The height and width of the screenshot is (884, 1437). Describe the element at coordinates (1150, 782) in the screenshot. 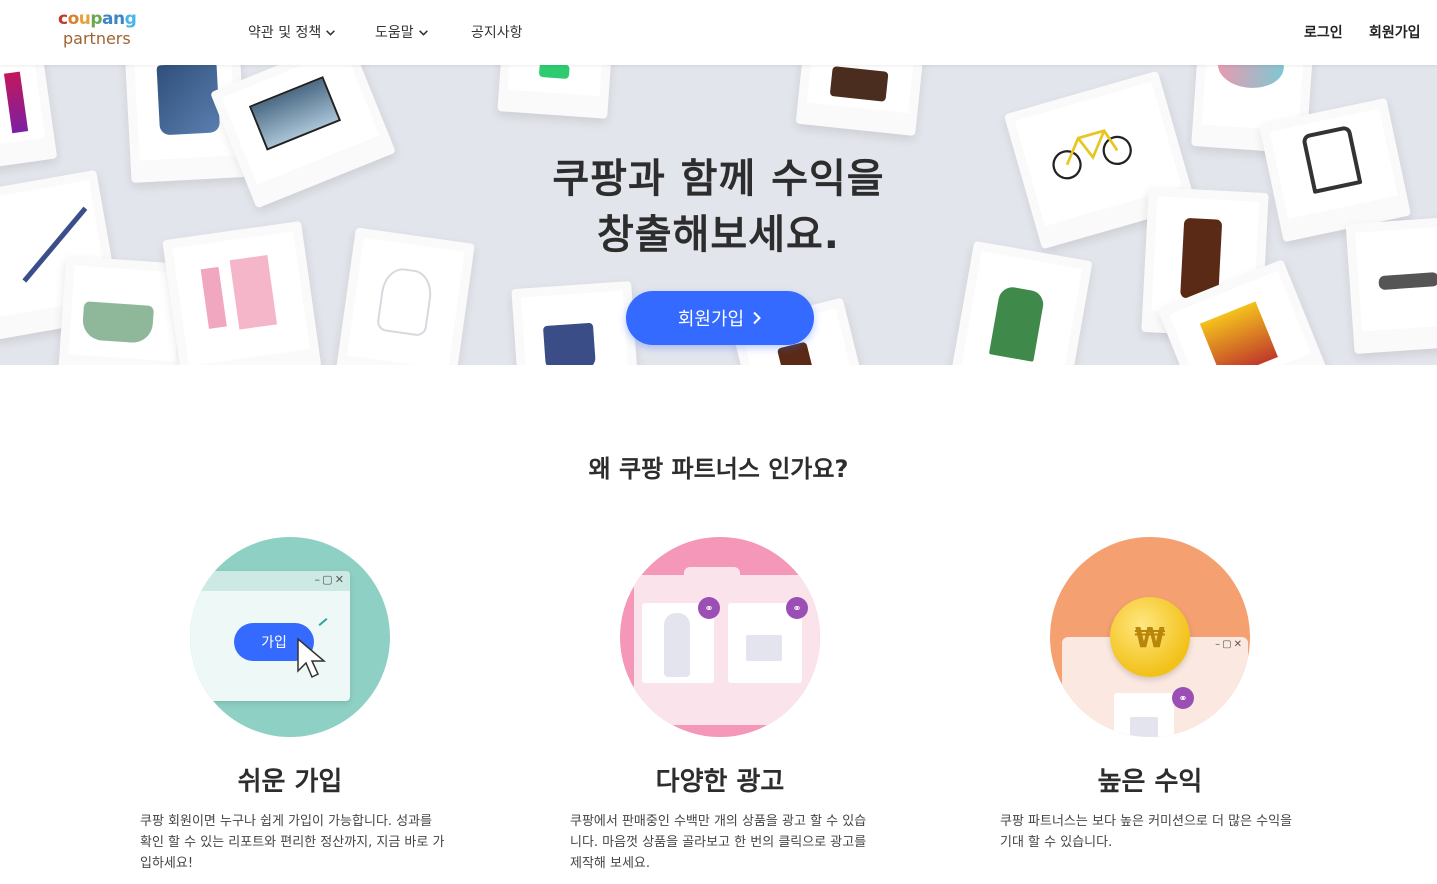

I see `feature-title: 높은 수익` at that location.